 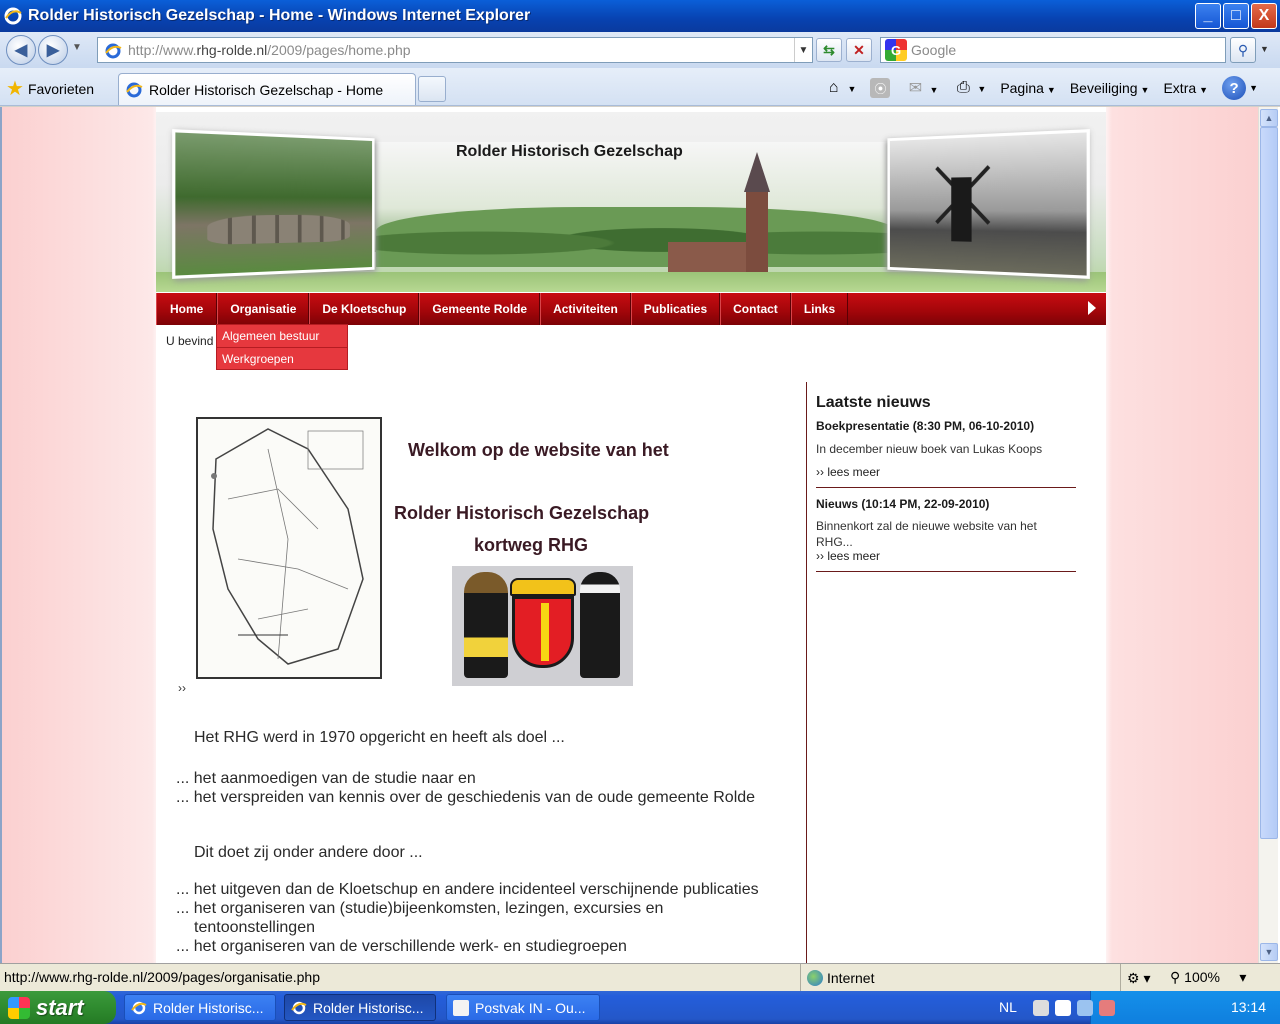 I want to click on site-title: Rolder Historisch Gezelschap, so click(x=569, y=152).